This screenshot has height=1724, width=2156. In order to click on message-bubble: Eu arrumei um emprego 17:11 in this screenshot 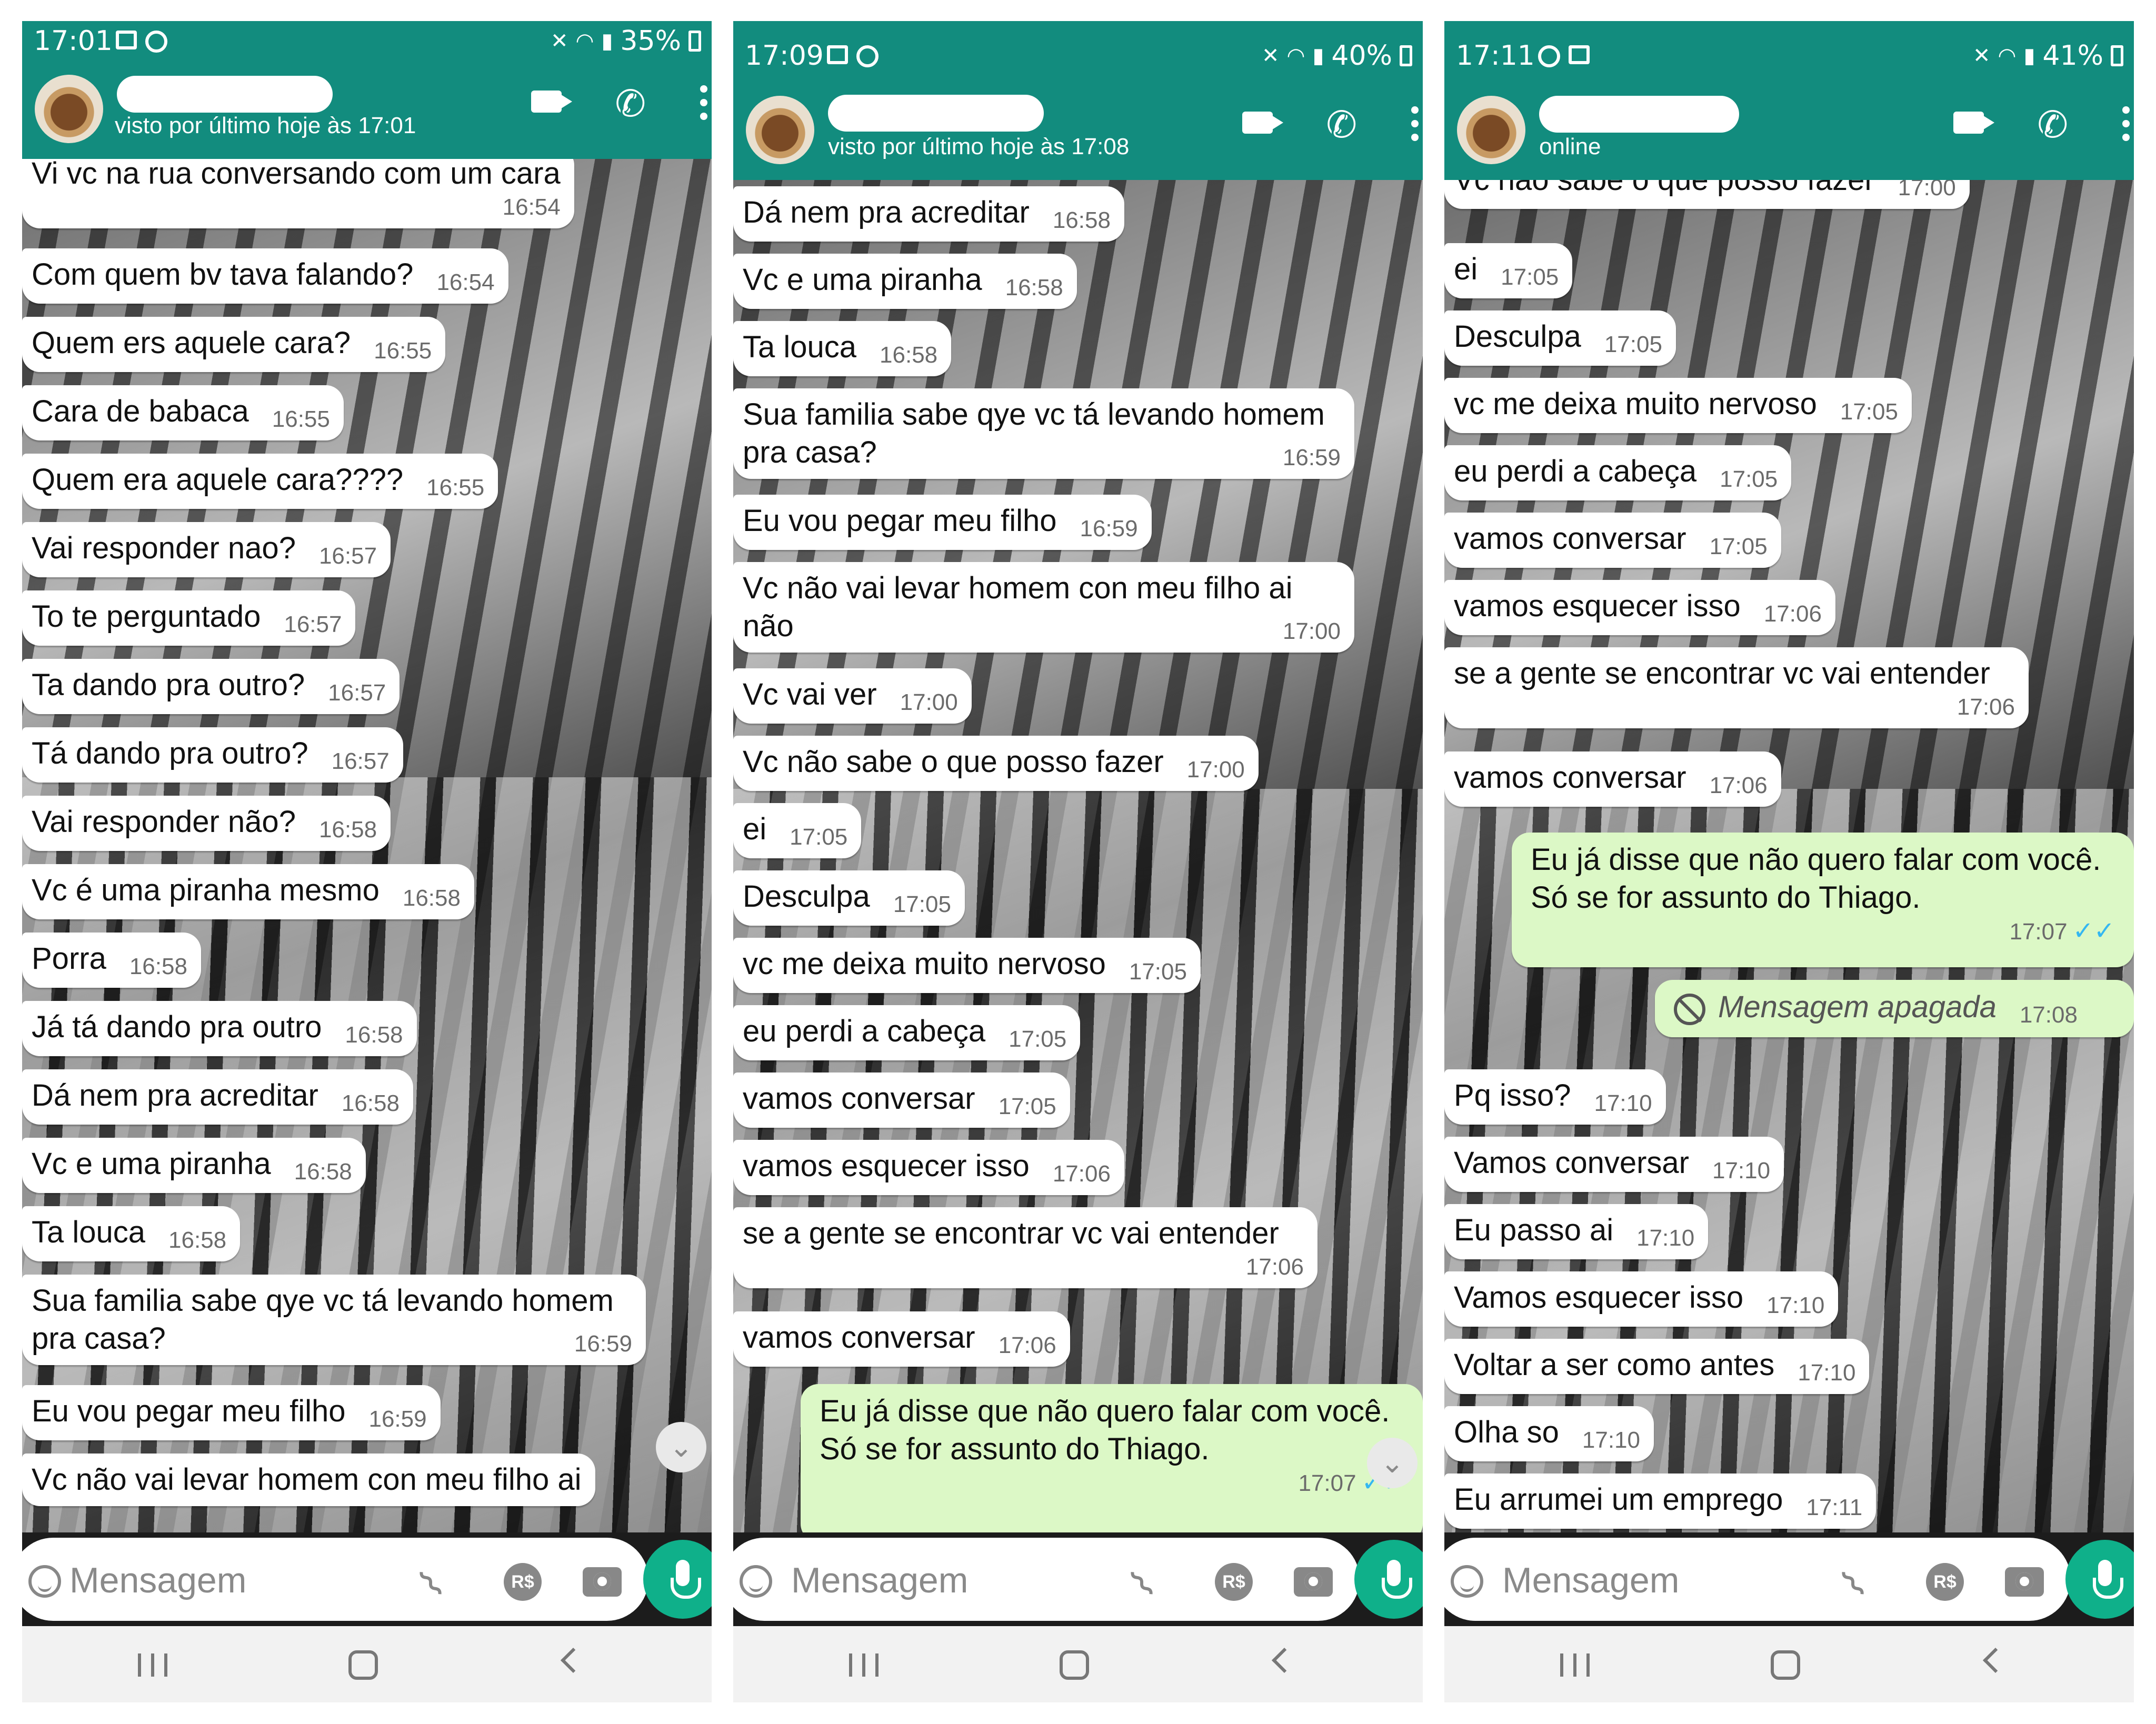, I will do `click(1660, 1501)`.